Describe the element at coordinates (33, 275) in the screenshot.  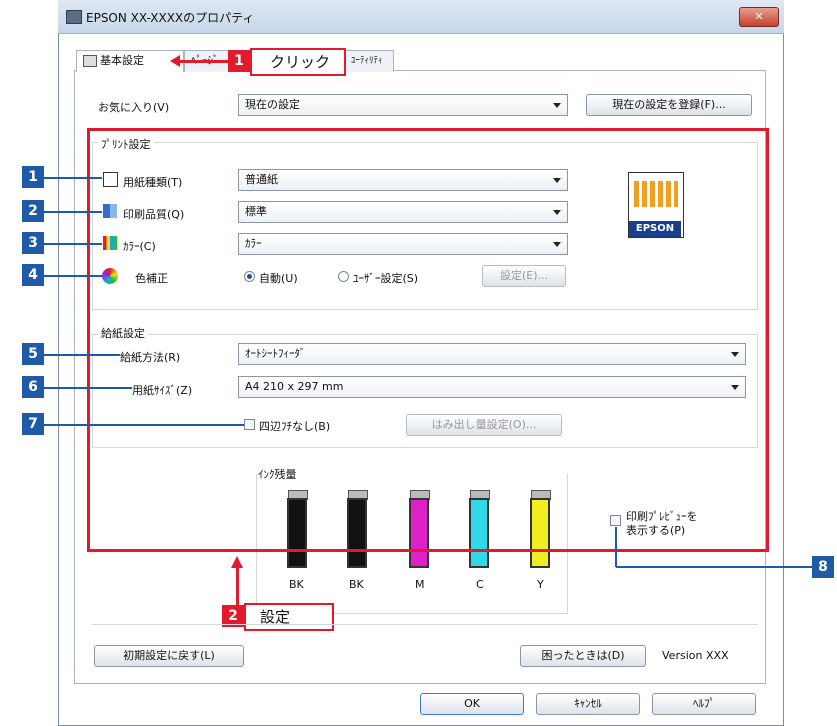
I see `marker-4: 4` at that location.